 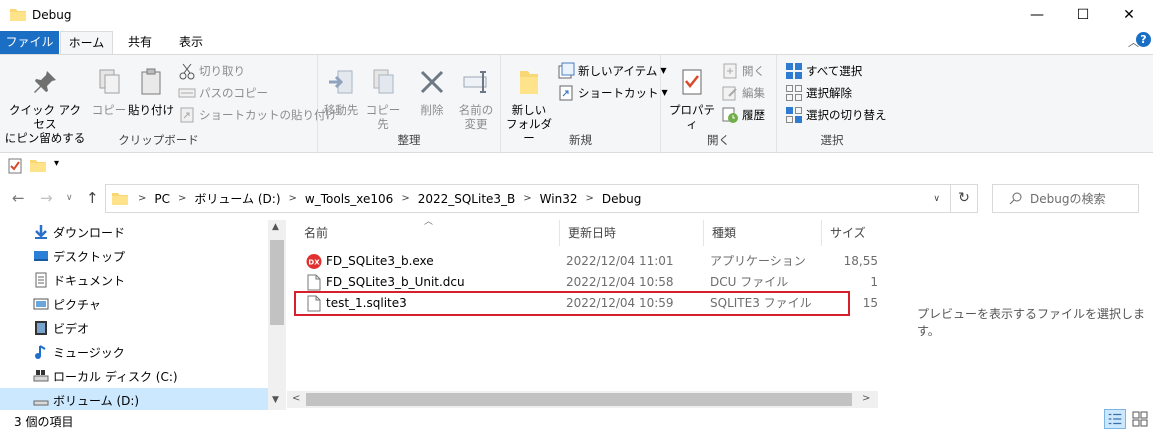 What do you see at coordinates (1143, 39) in the screenshot?
I see `help-icon: ?` at bounding box center [1143, 39].